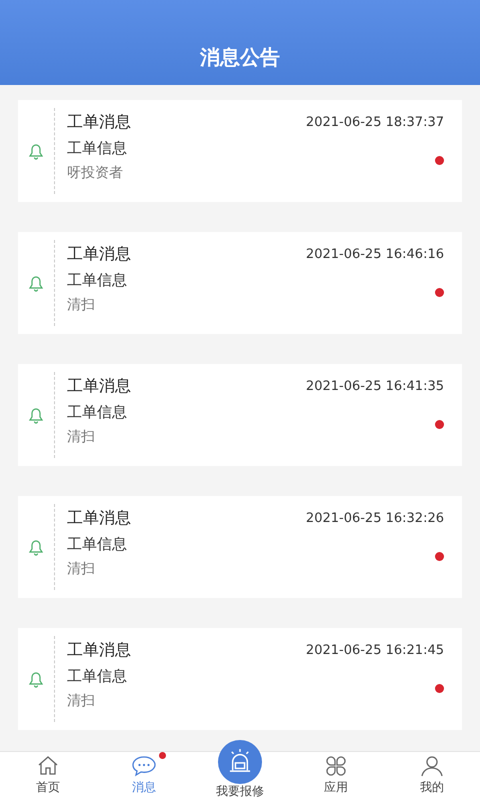  What do you see at coordinates (336, 766) in the screenshot?
I see `apps-icon` at bounding box center [336, 766].